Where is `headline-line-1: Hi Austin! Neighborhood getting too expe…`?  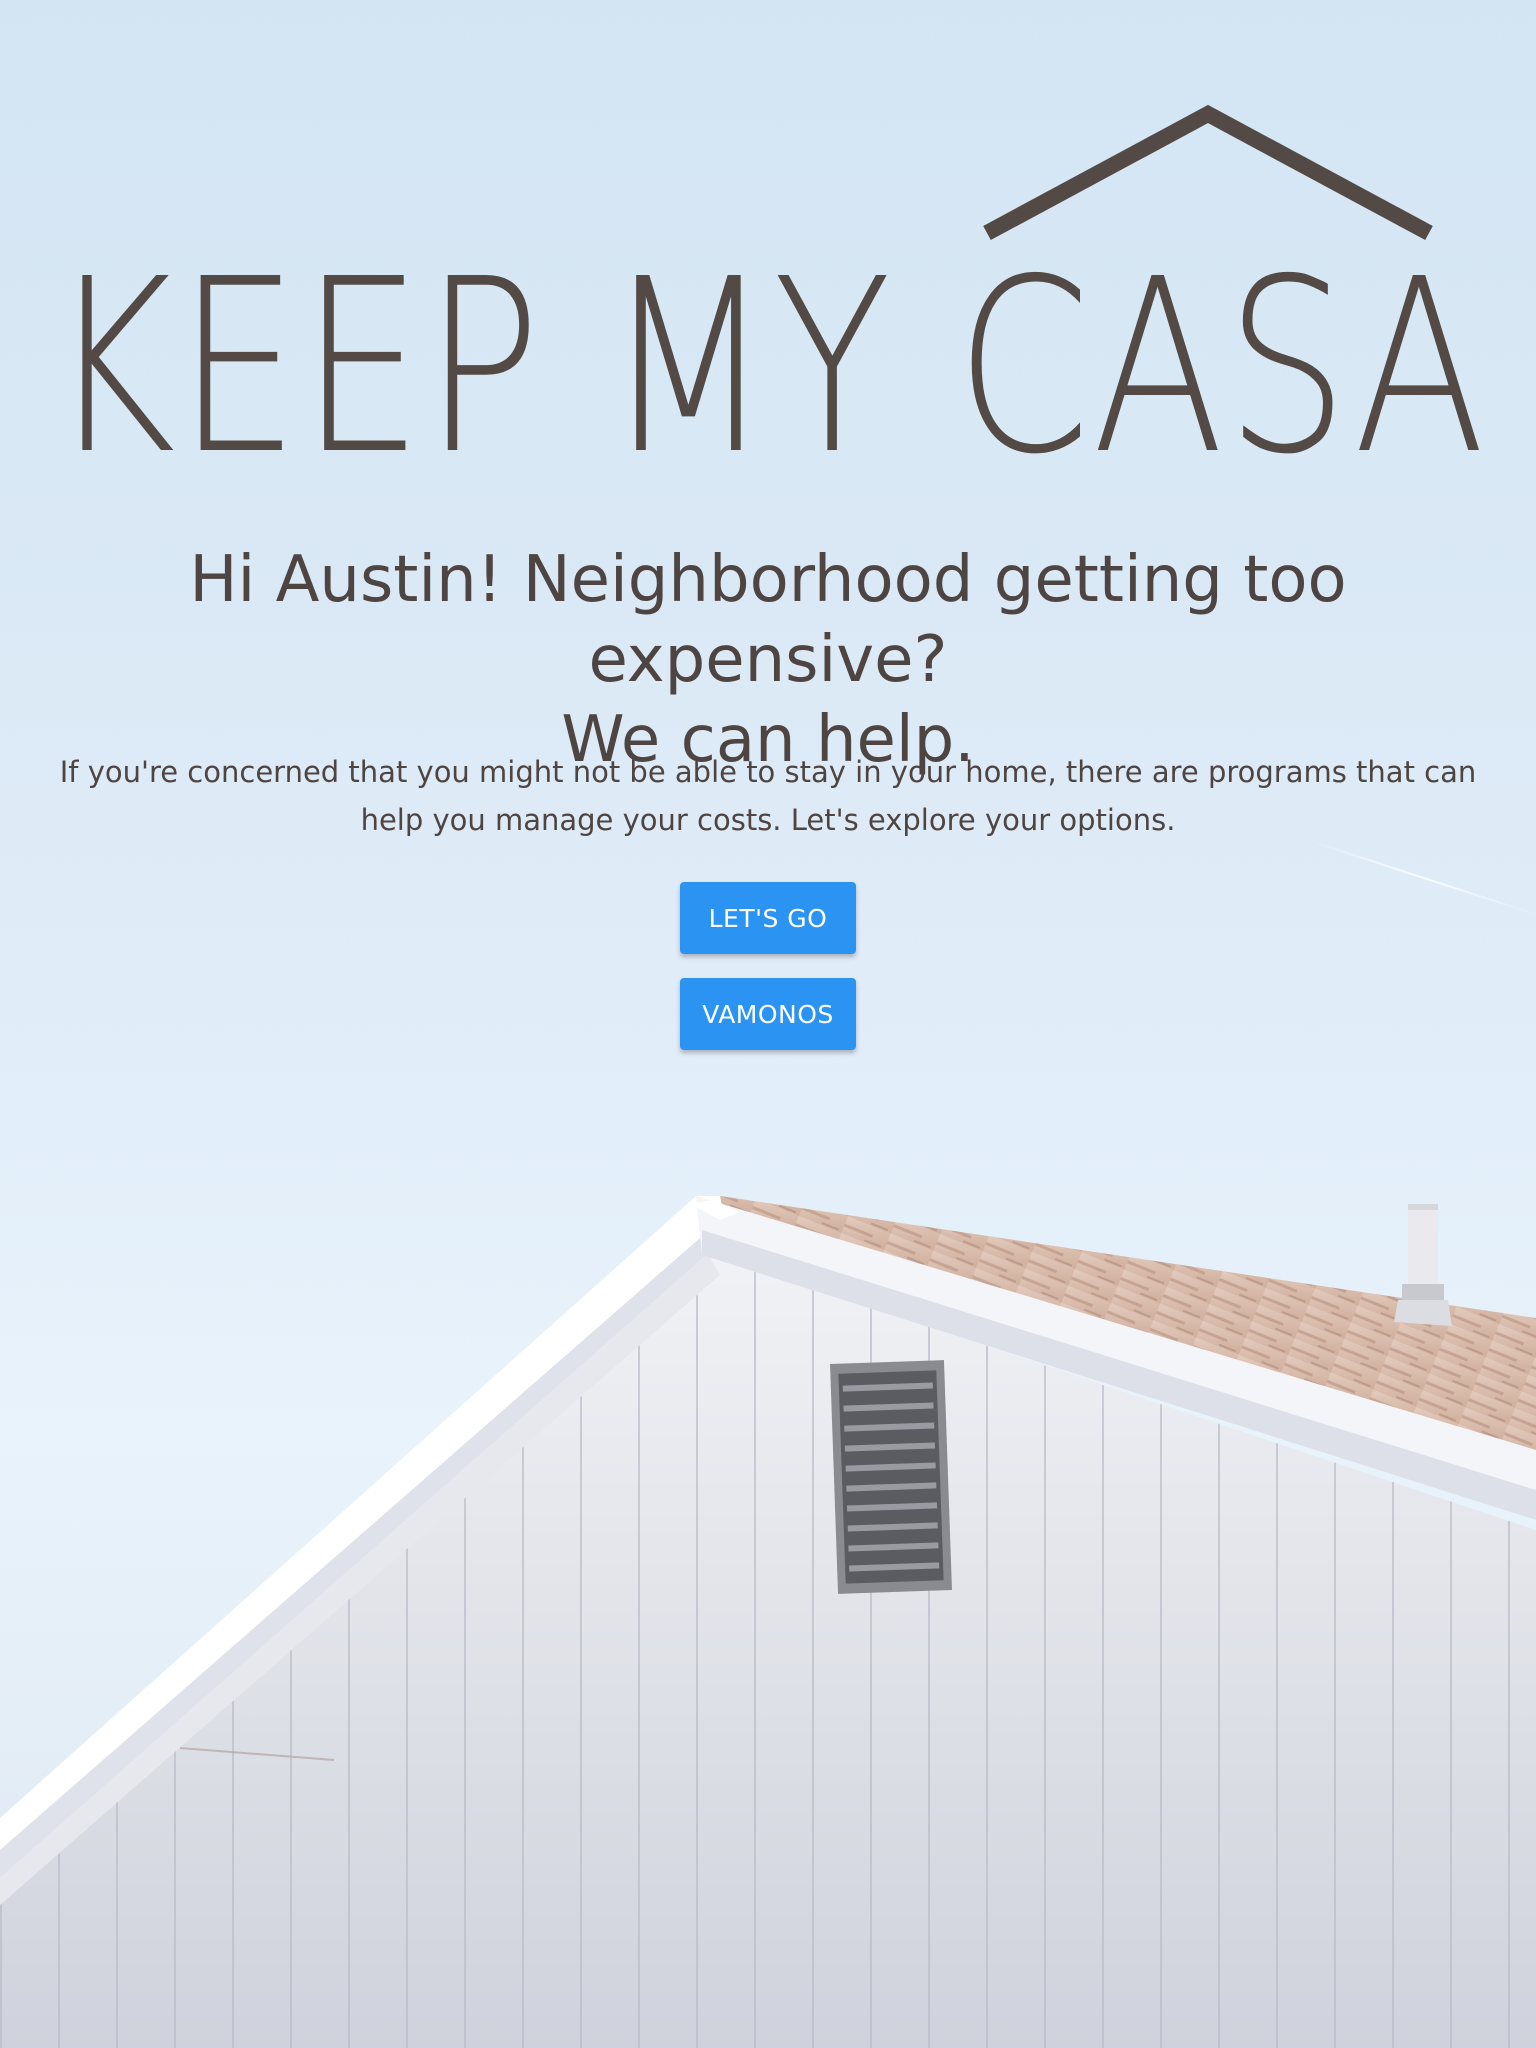
headline-line-1: Hi Austin! Neighborhood getting too expe… is located at coordinates (768, 620).